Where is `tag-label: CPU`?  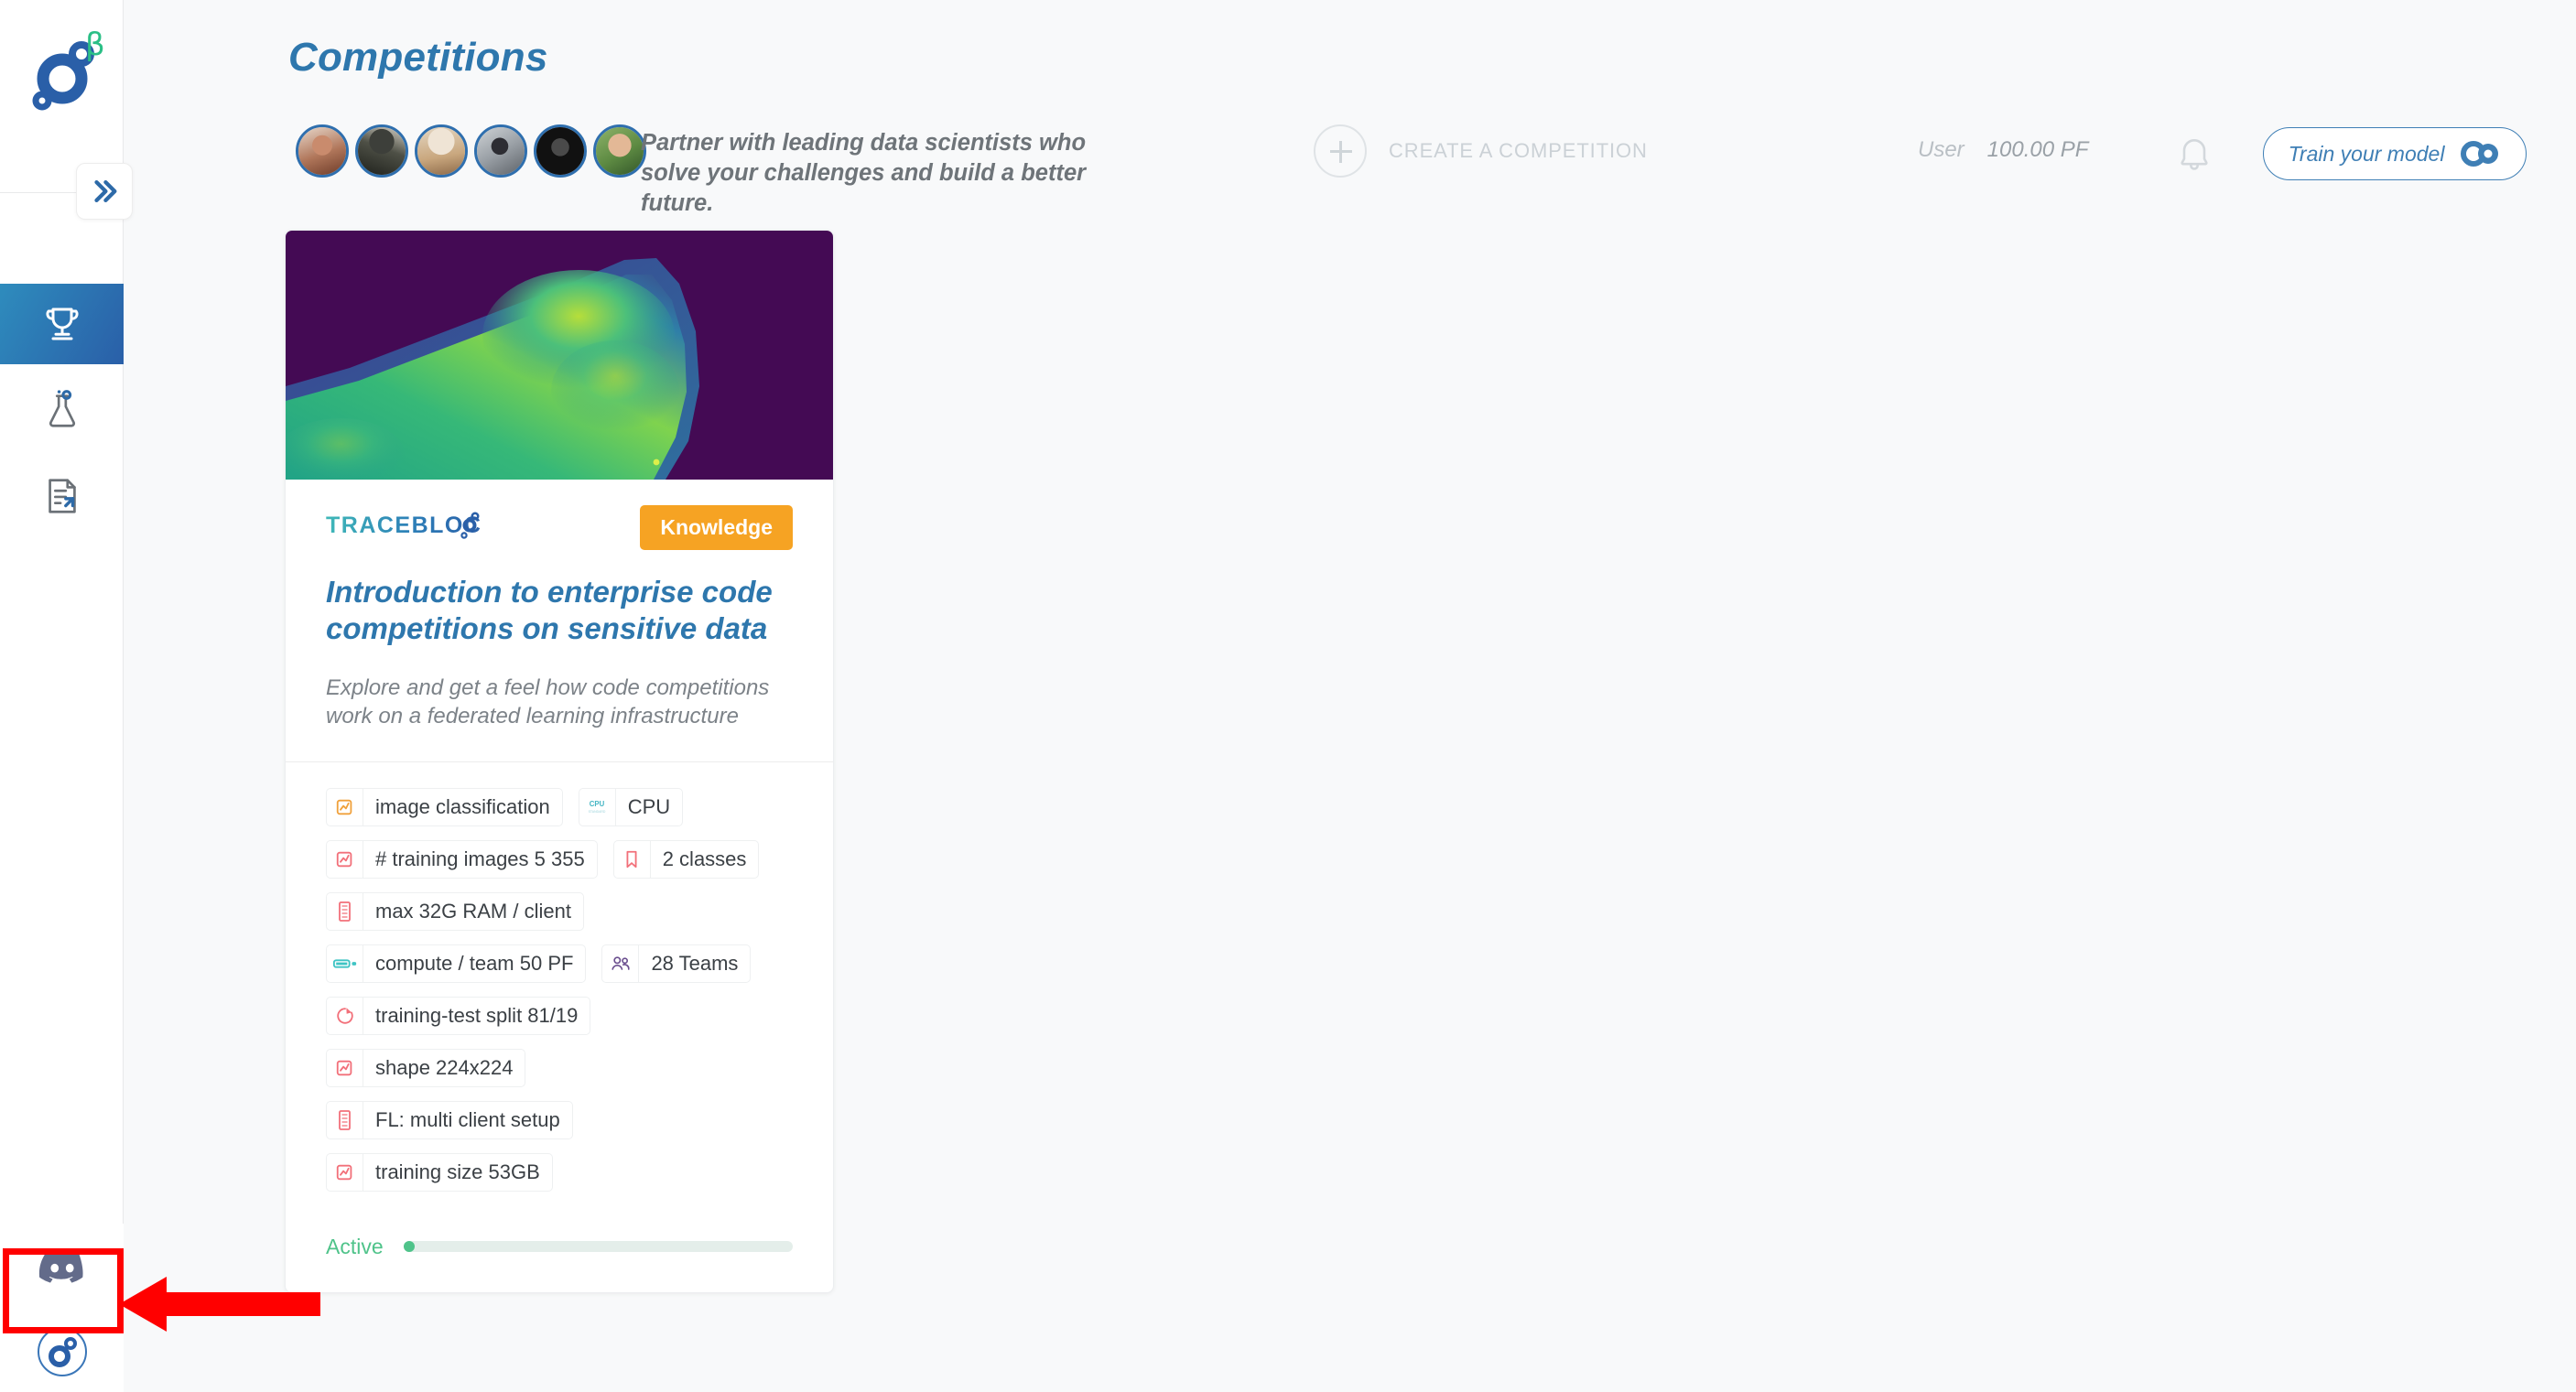
tag-label: CPU is located at coordinates (649, 806).